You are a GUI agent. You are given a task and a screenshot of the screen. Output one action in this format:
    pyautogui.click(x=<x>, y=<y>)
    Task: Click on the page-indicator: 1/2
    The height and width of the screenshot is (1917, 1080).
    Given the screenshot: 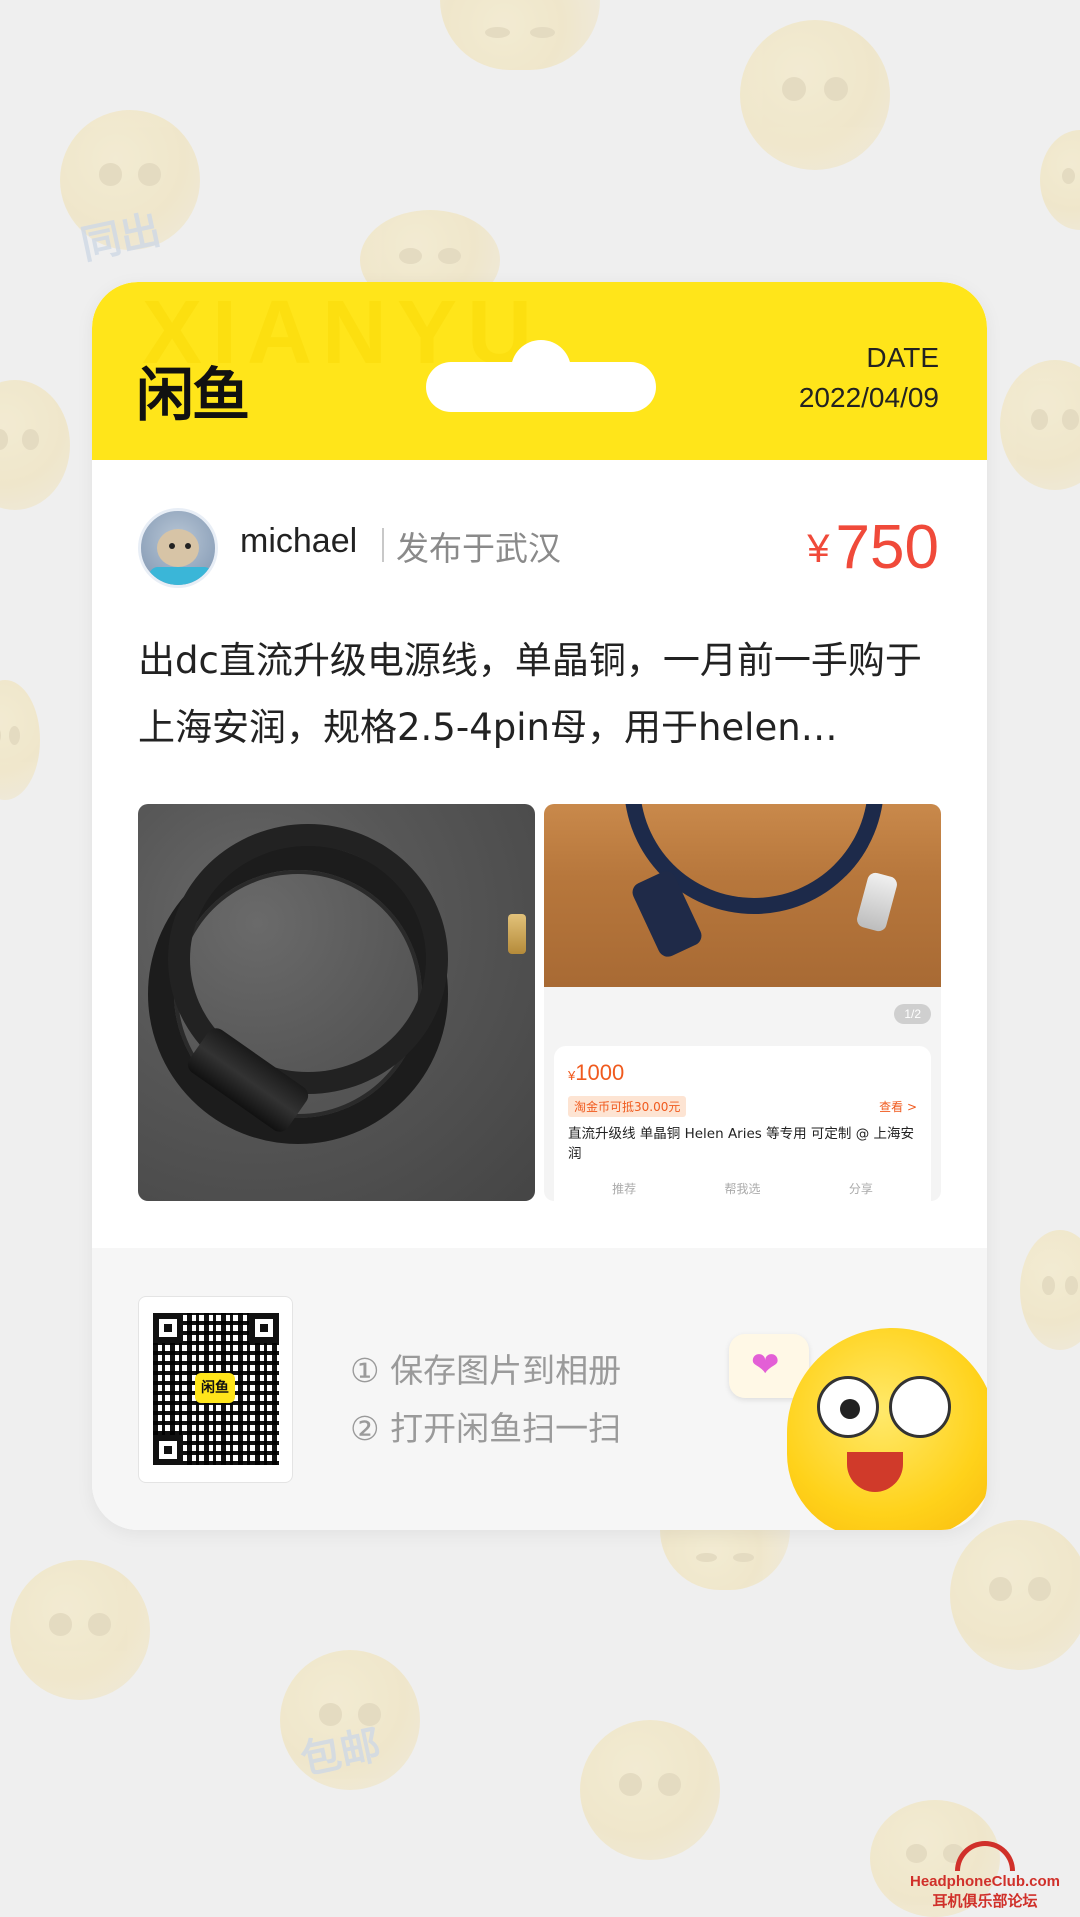 What is the action you would take?
    pyautogui.click(x=912, y=1014)
    